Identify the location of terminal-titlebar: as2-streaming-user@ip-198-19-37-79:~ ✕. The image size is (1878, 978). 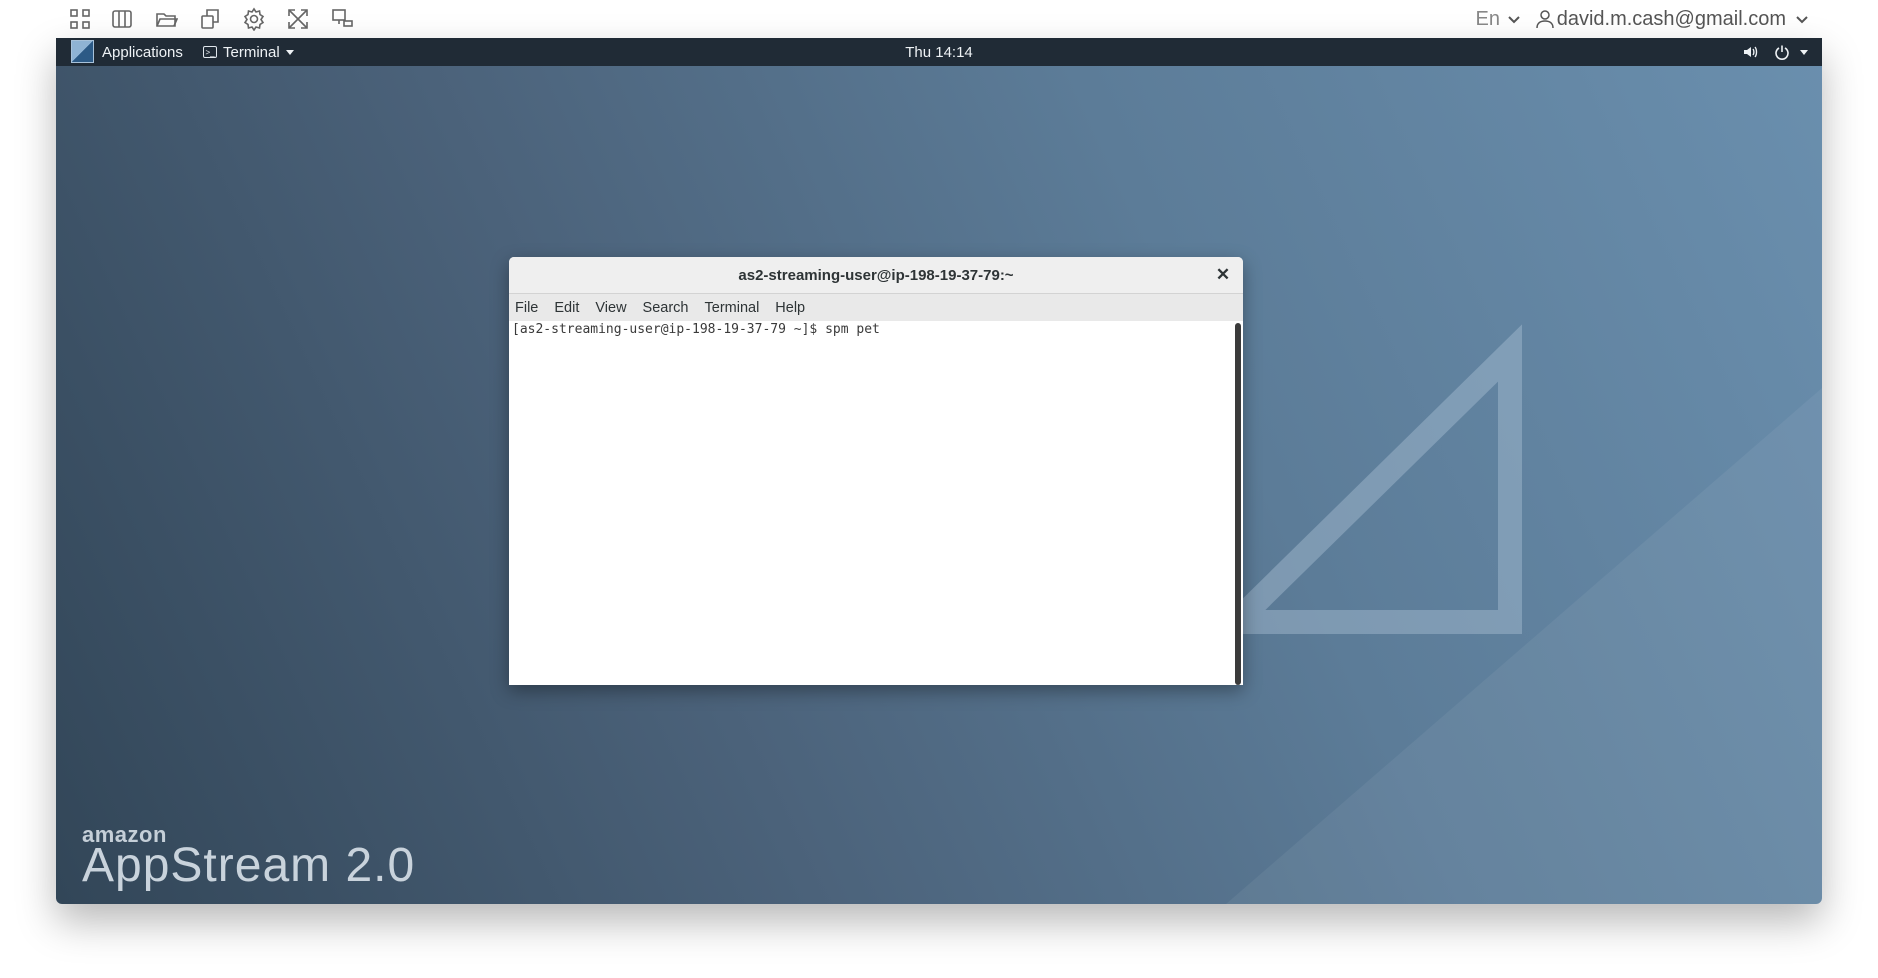
(876, 275).